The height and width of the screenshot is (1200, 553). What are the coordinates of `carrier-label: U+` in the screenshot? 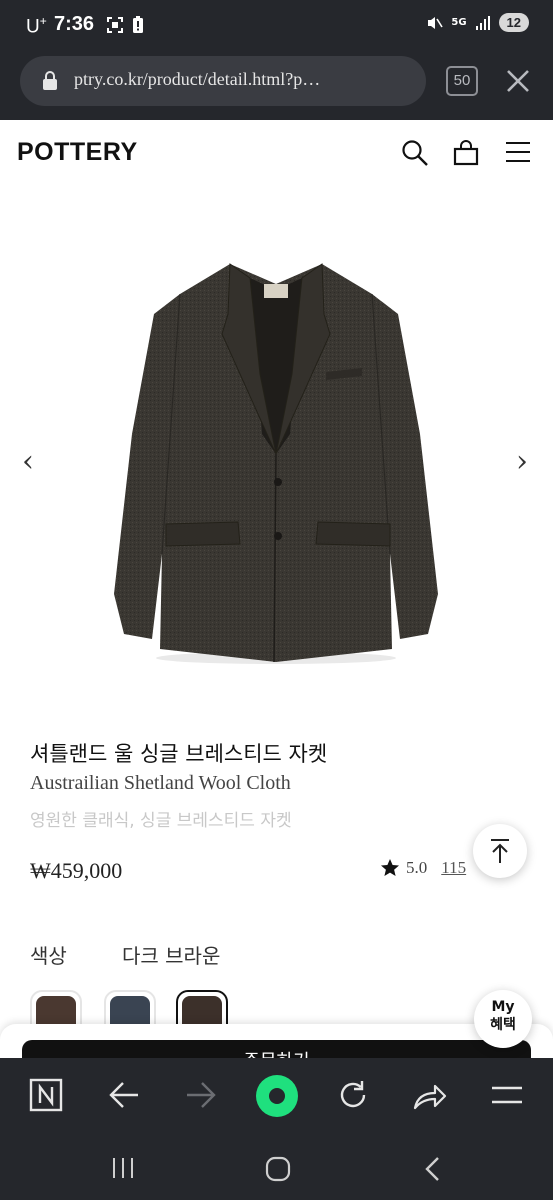 It's located at (36, 26).